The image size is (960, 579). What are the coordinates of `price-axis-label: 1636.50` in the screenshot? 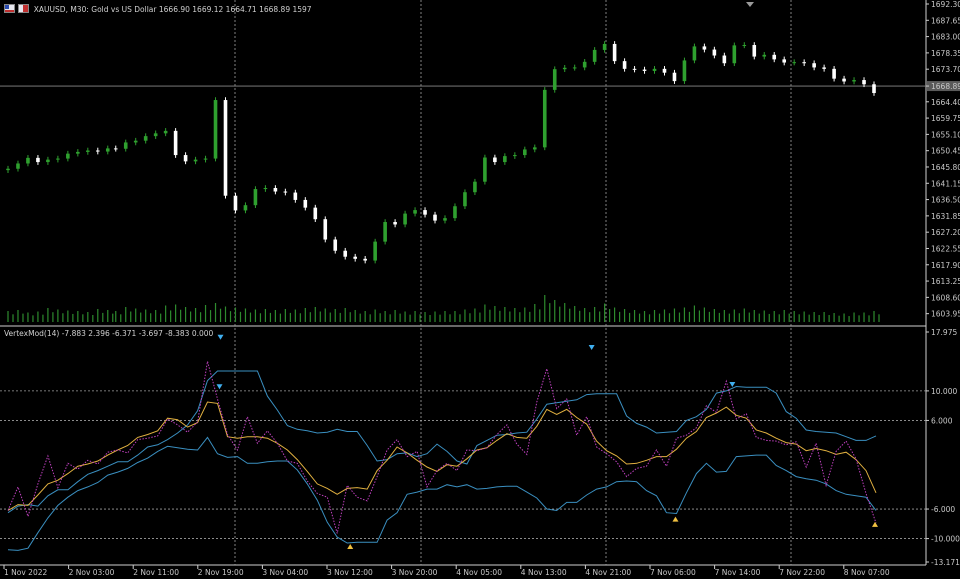 It's located at (945, 200).